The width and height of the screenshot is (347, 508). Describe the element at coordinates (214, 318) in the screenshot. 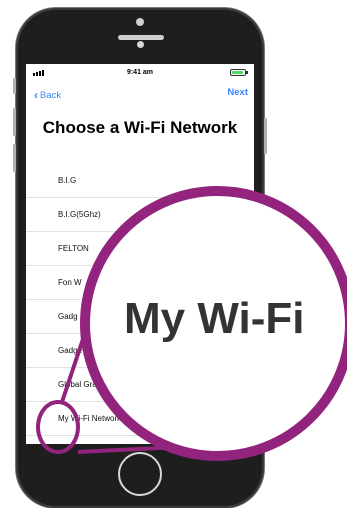

I see `magnified-network-name: My Wi-Fi` at that location.